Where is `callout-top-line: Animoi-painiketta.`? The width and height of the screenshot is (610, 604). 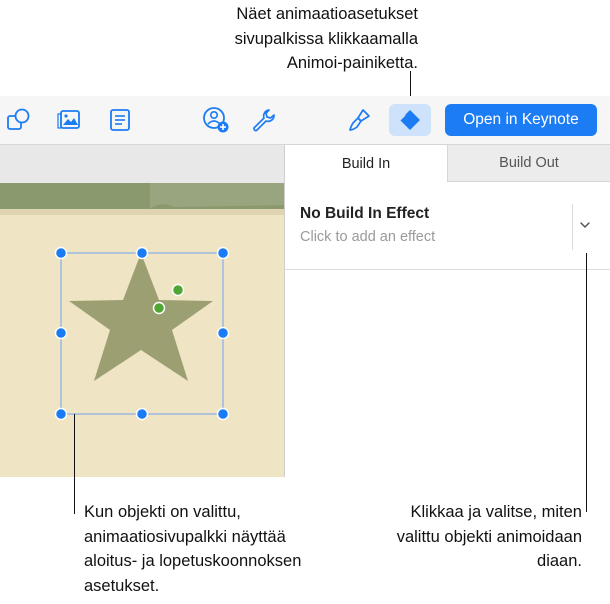
callout-top-line: Animoi-painiketta. is located at coordinates (352, 63).